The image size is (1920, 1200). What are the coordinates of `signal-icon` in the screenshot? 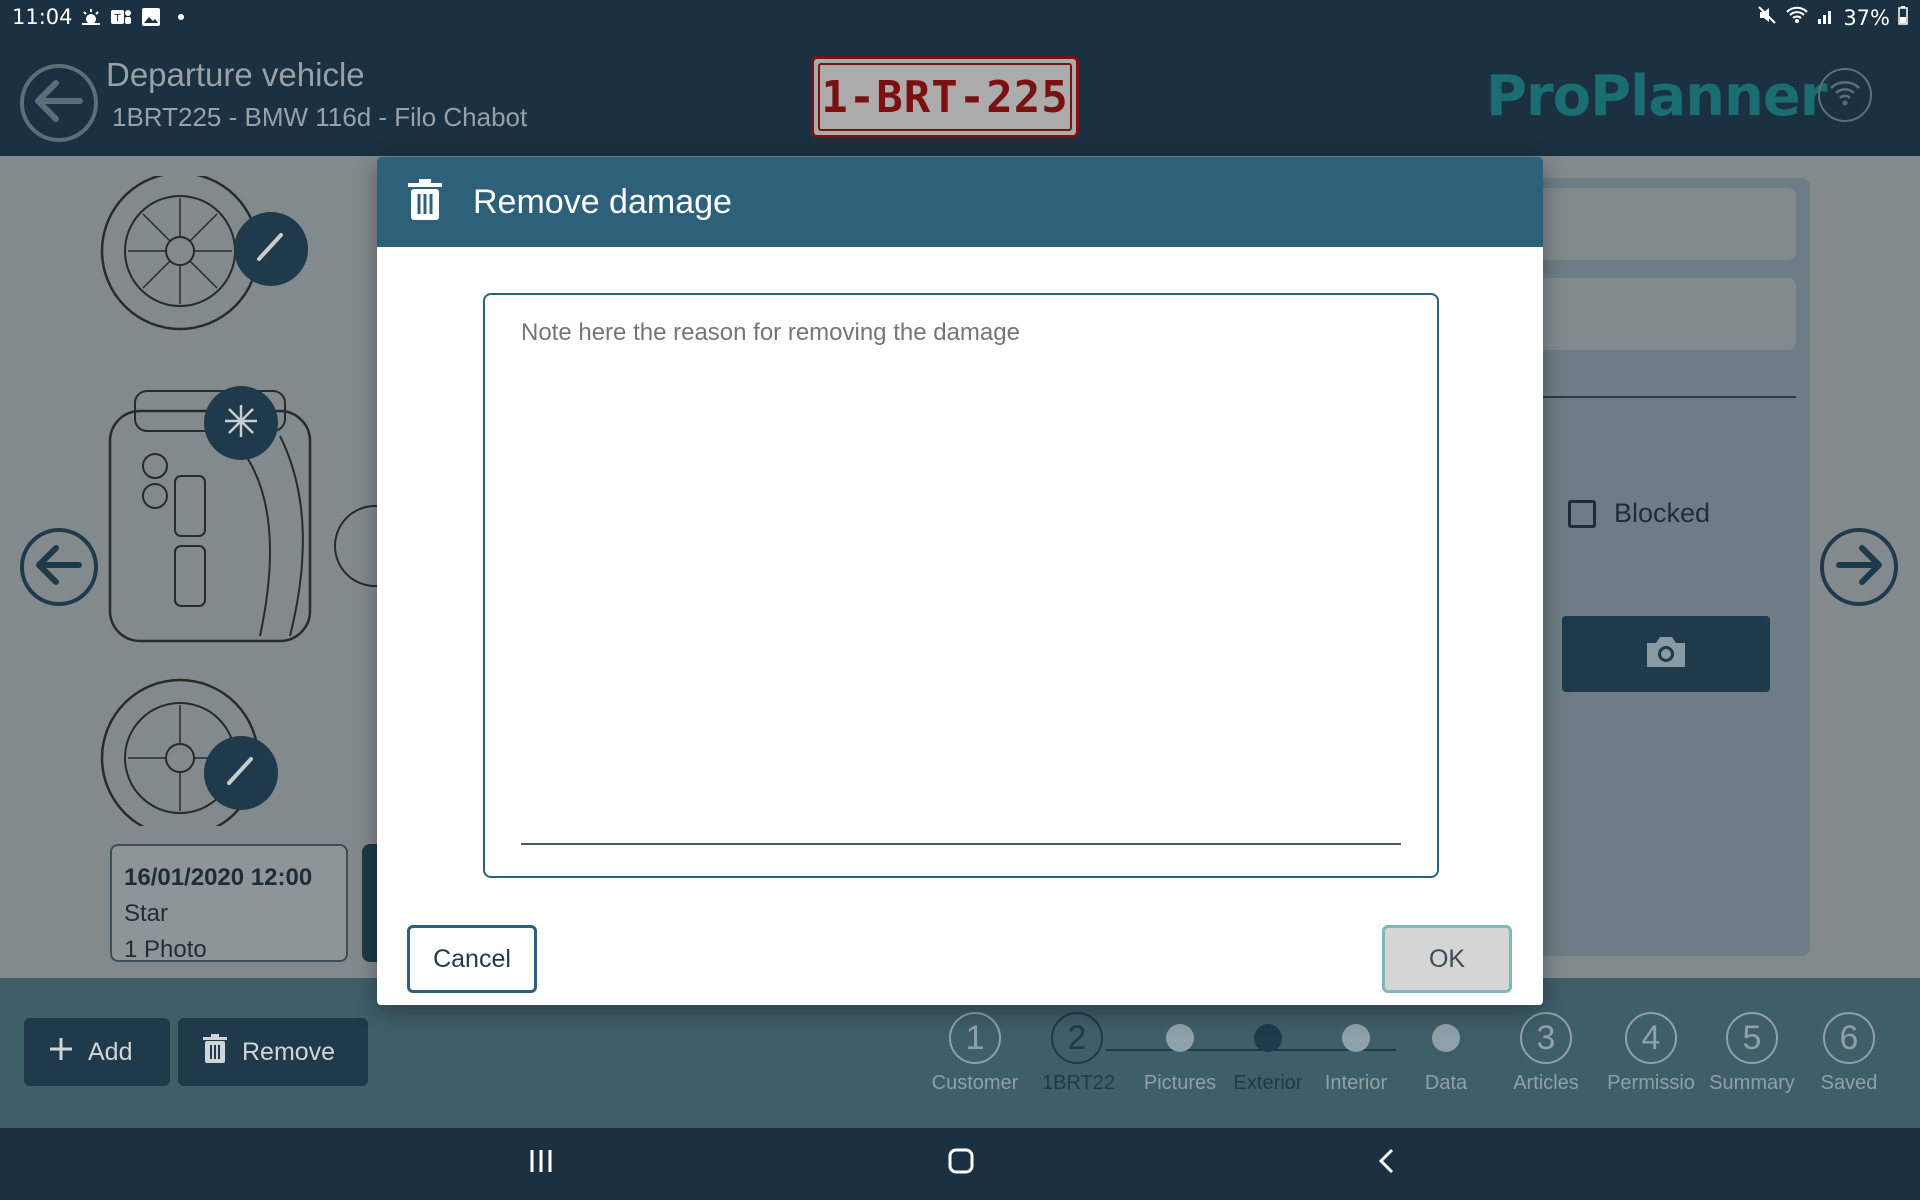 It's located at (1826, 18).